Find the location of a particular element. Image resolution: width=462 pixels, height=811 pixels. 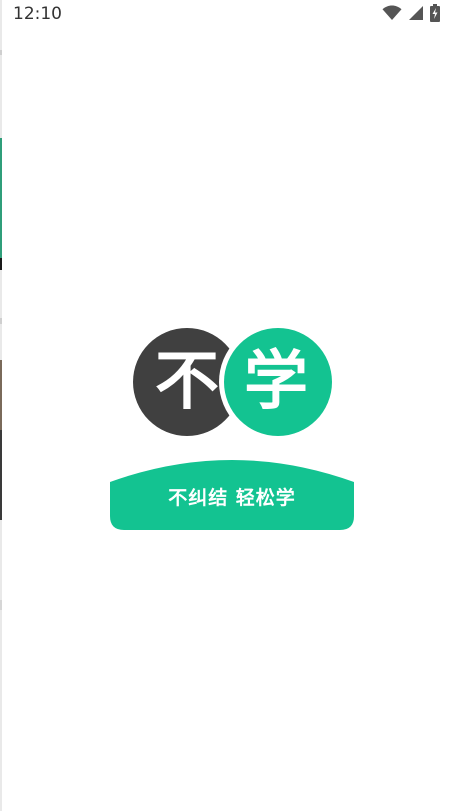

logo-char-left: 不 is located at coordinates (187, 382).